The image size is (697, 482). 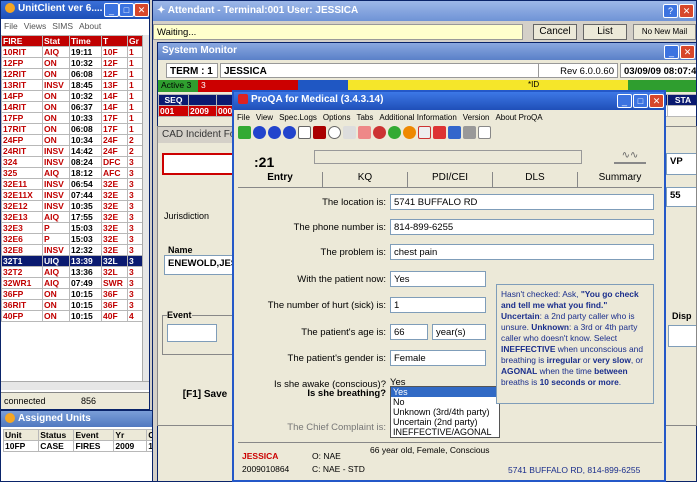 I want to click on menu-view: View, so click(x=264, y=117).